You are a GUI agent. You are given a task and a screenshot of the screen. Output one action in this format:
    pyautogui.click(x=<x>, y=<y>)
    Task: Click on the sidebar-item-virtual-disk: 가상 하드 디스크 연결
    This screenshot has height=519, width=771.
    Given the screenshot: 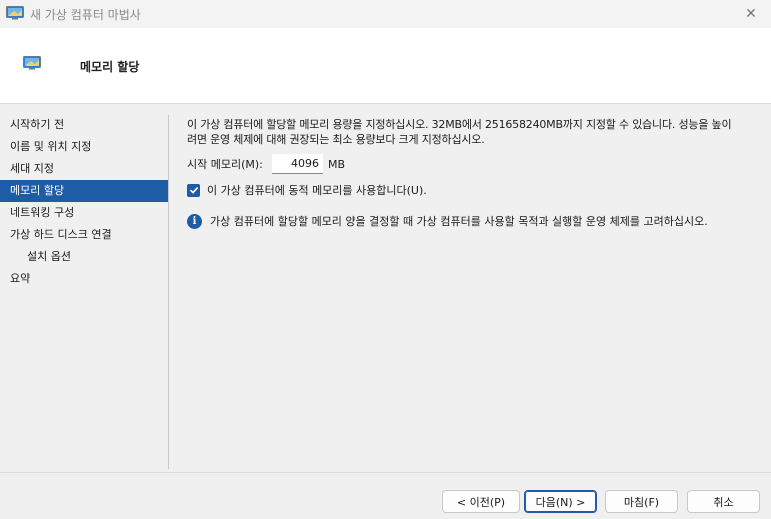 What is the action you would take?
    pyautogui.click(x=84, y=235)
    